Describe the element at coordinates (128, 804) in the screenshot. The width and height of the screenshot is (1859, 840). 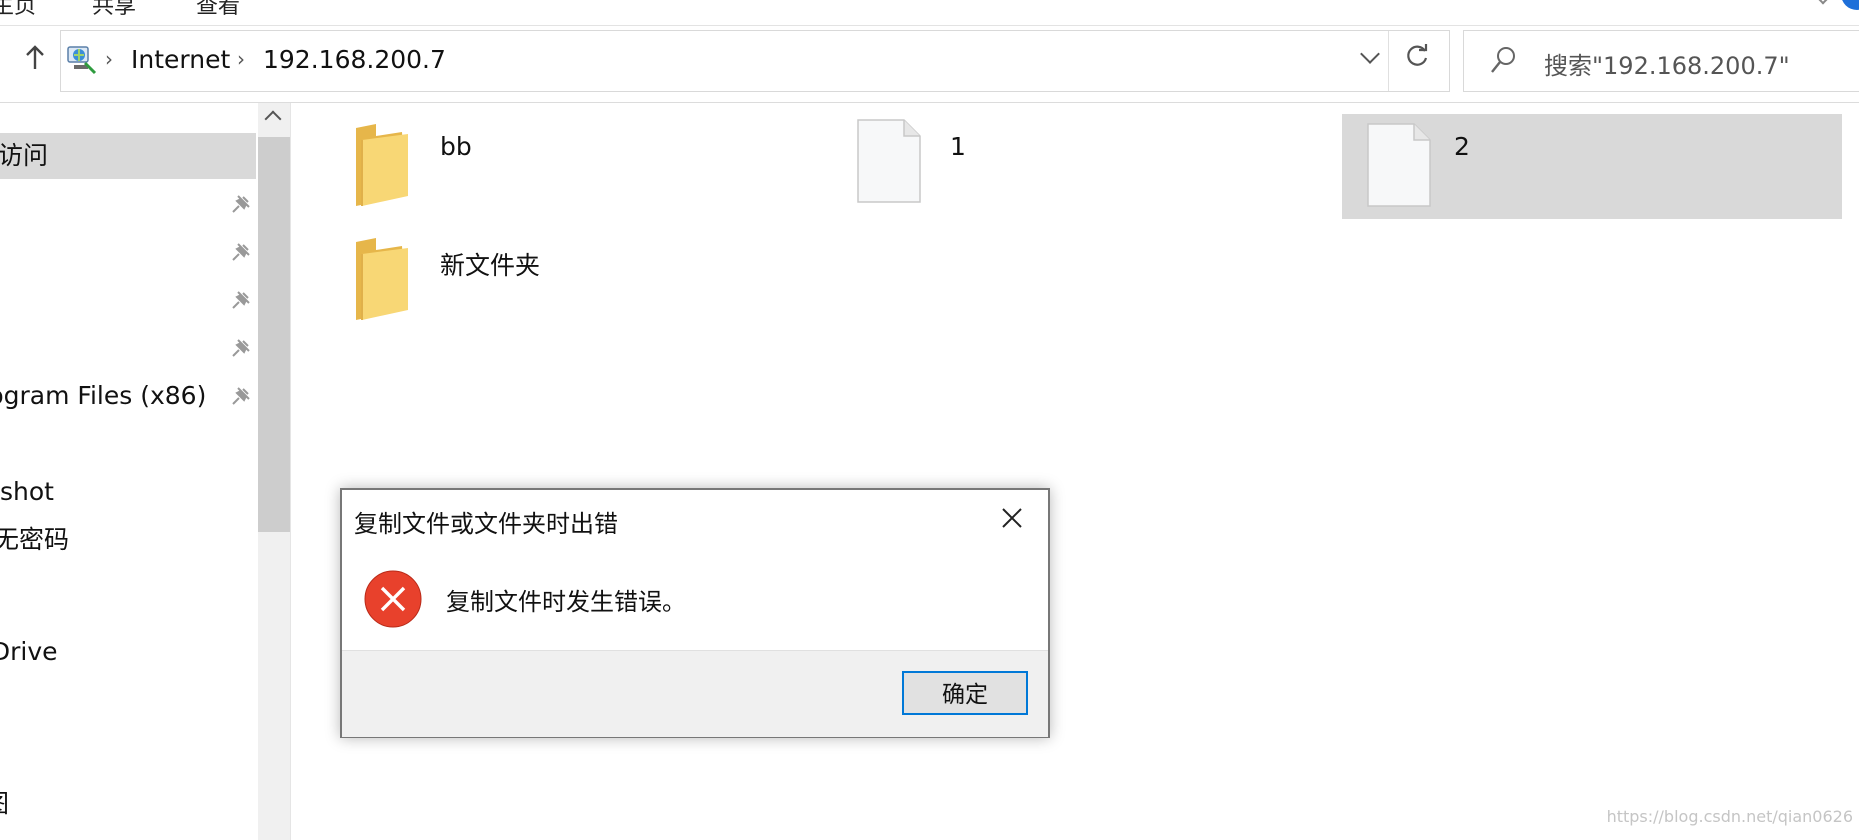
I see `sidebar-item-pictures: 图` at that location.